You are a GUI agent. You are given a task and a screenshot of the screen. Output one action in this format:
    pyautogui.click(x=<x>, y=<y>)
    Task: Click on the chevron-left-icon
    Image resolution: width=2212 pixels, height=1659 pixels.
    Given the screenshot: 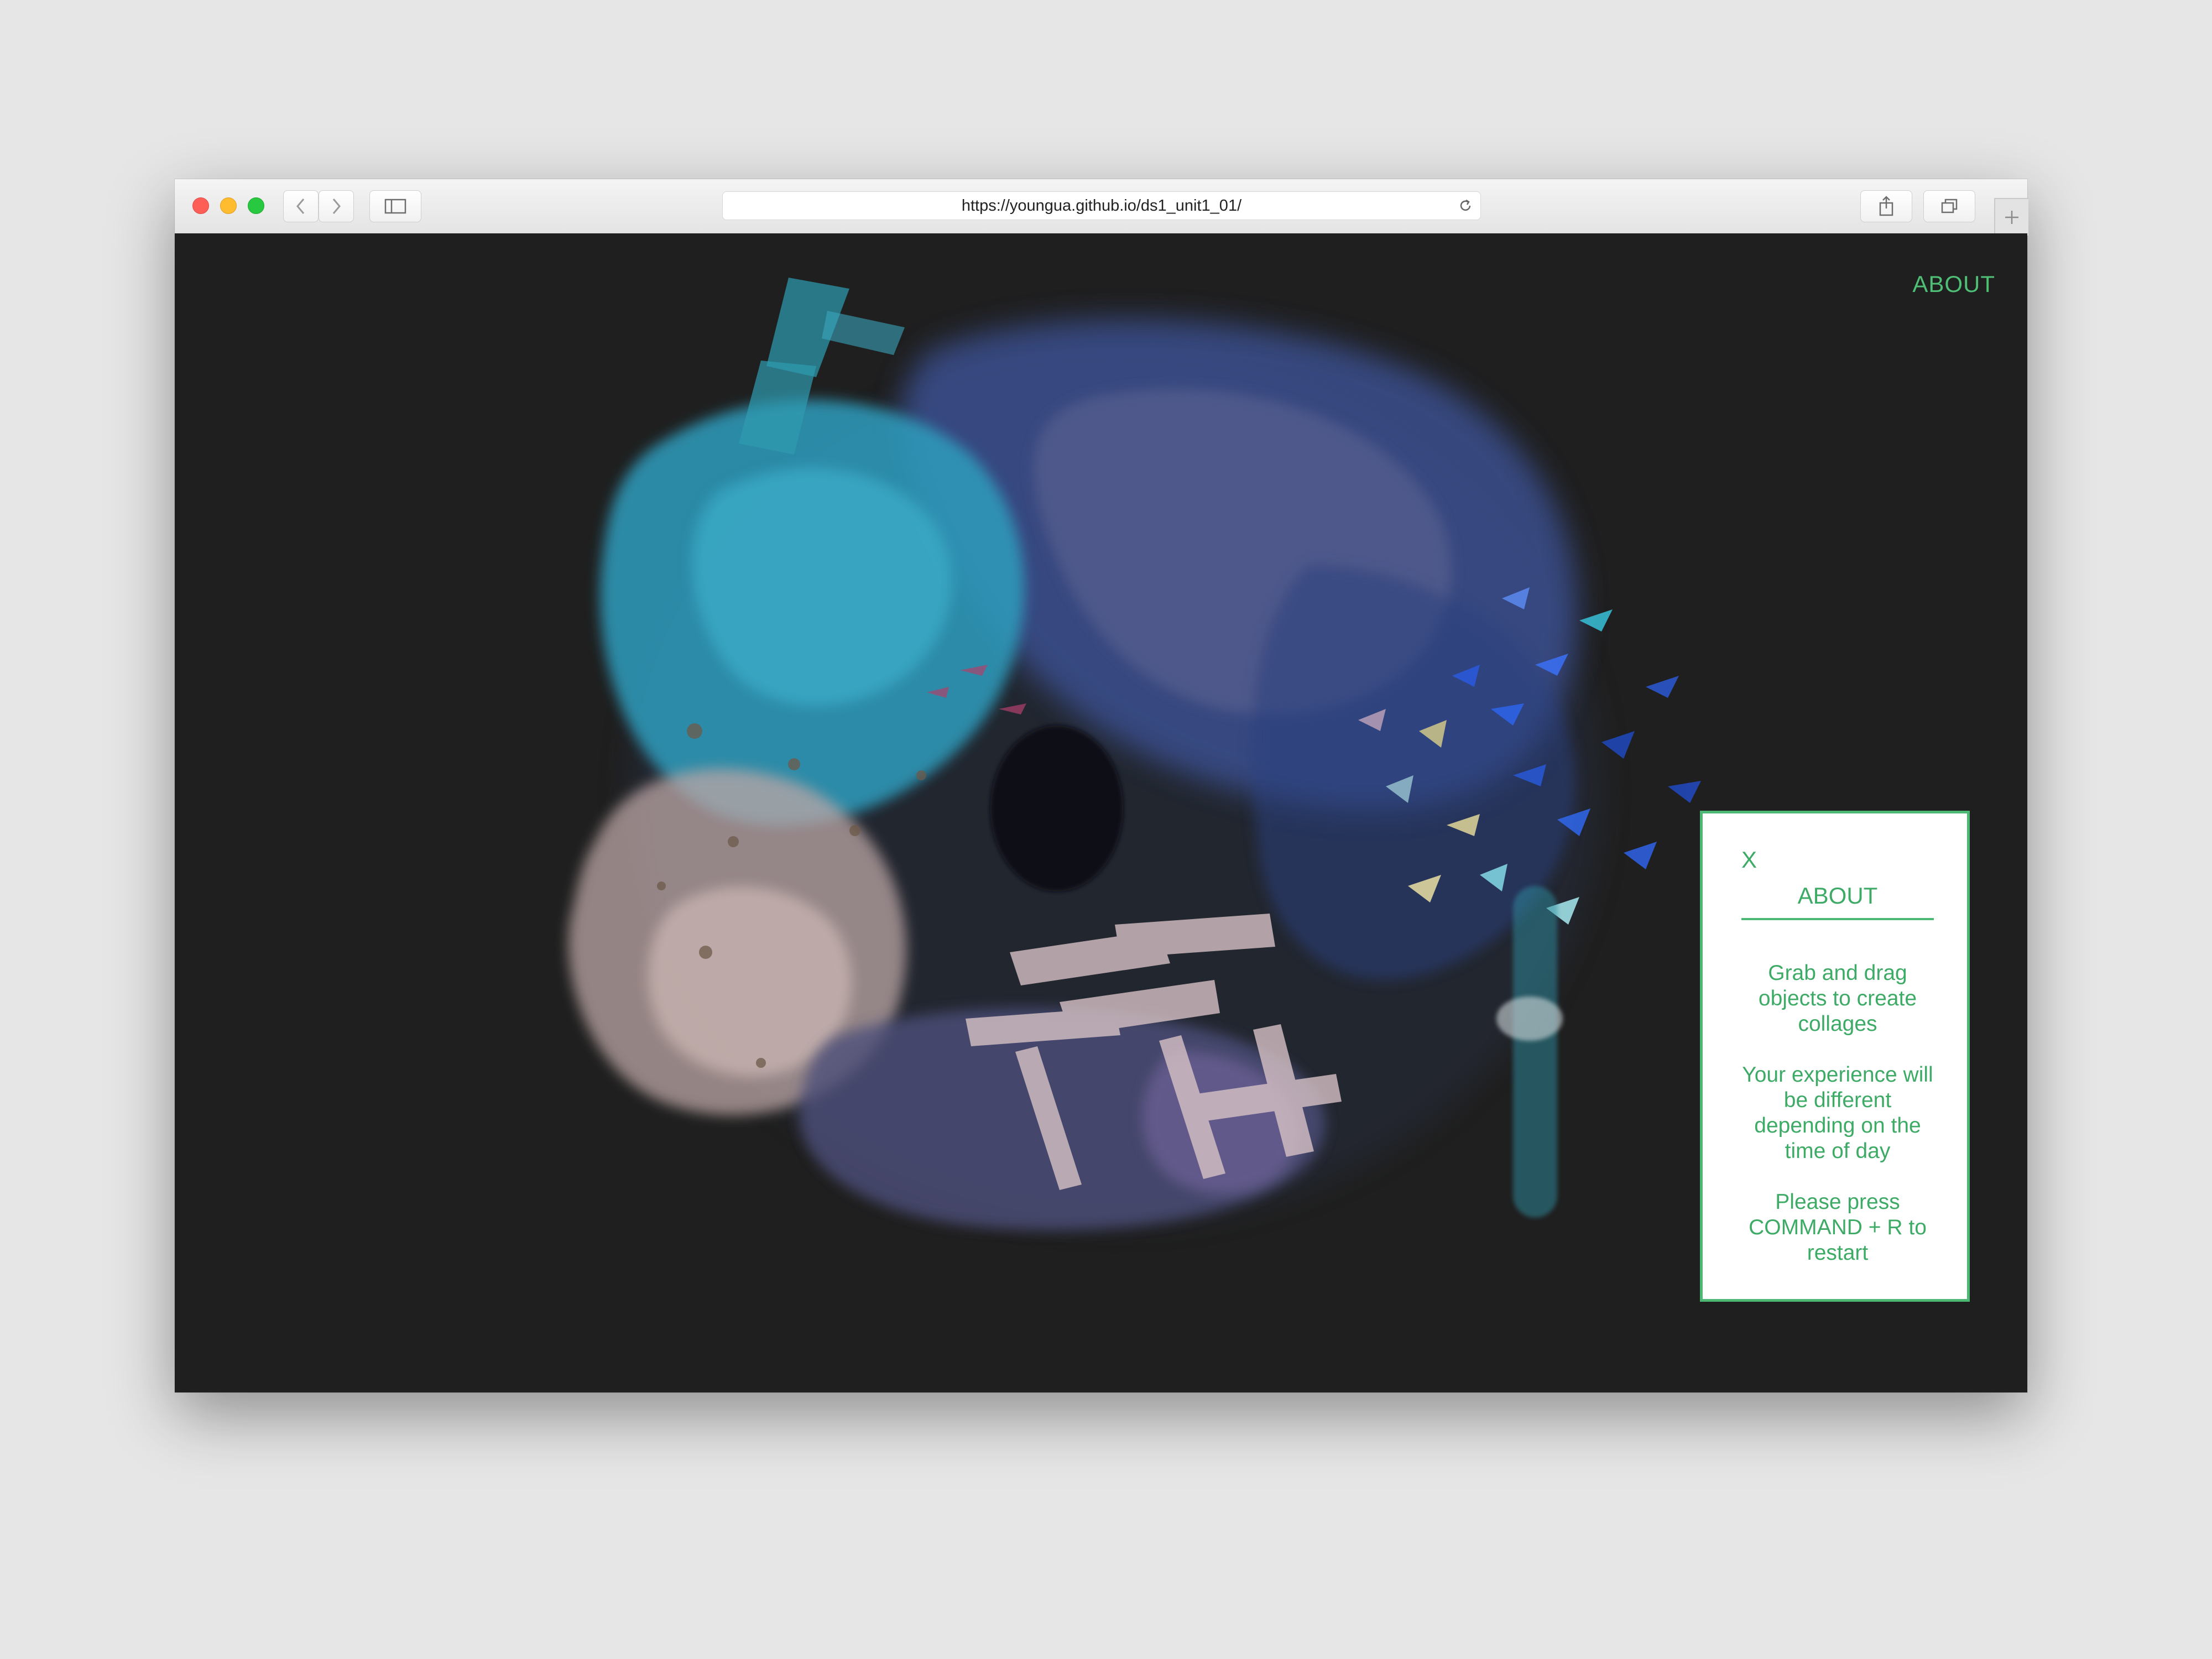 What is the action you would take?
    pyautogui.click(x=301, y=207)
    